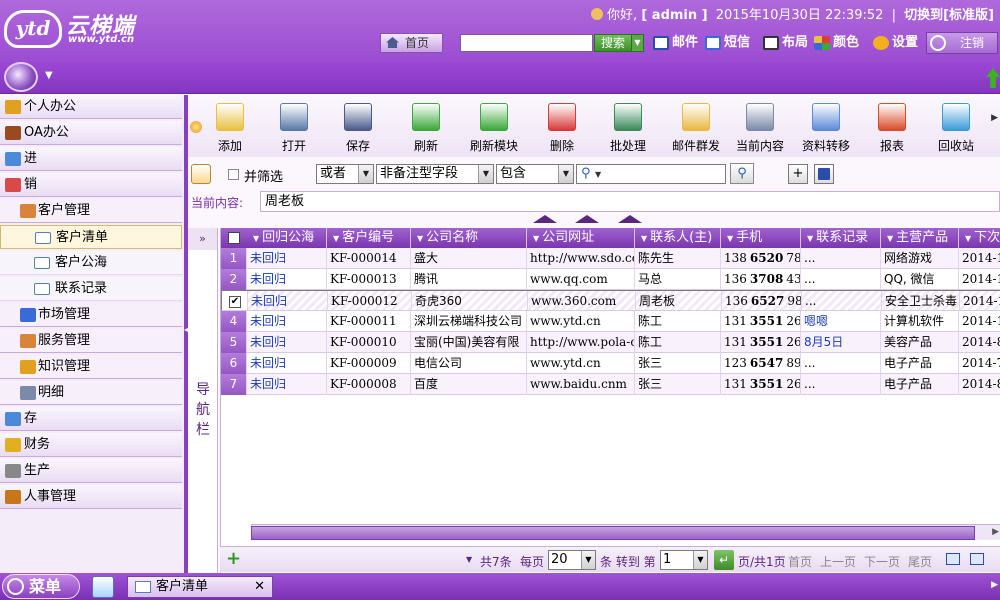 This screenshot has width=1000, height=600. Describe the element at coordinates (800, 561) in the screenshot. I see `first-page-link: 首页` at that location.